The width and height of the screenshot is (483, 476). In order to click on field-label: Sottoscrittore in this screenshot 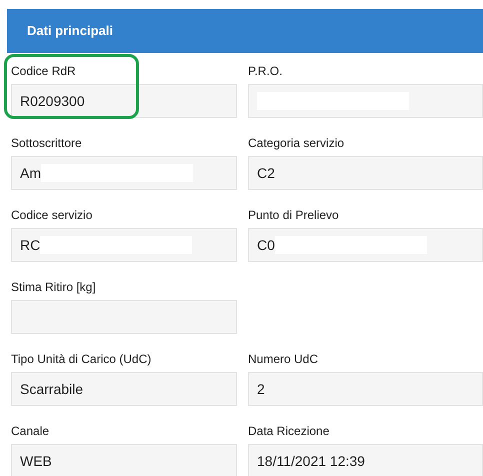, I will do `click(46, 143)`.